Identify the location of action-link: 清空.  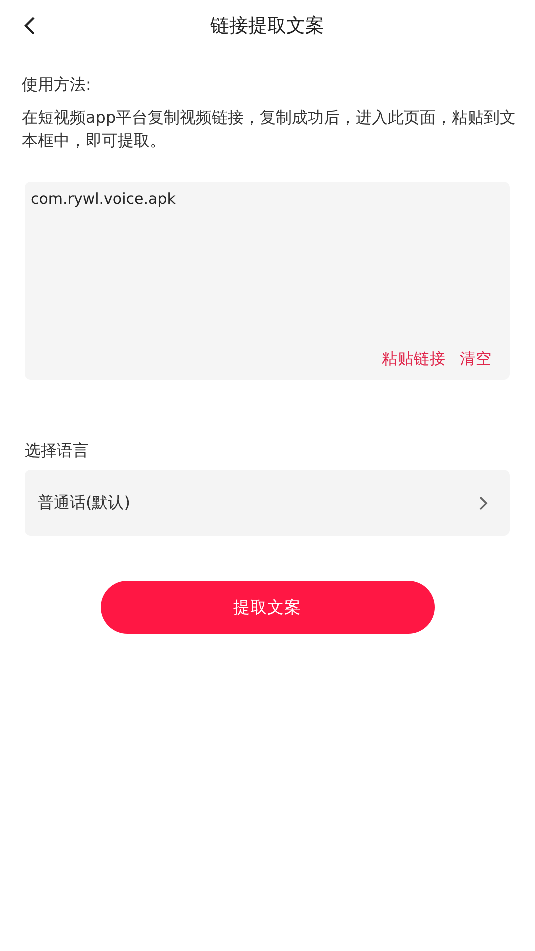
(476, 359).